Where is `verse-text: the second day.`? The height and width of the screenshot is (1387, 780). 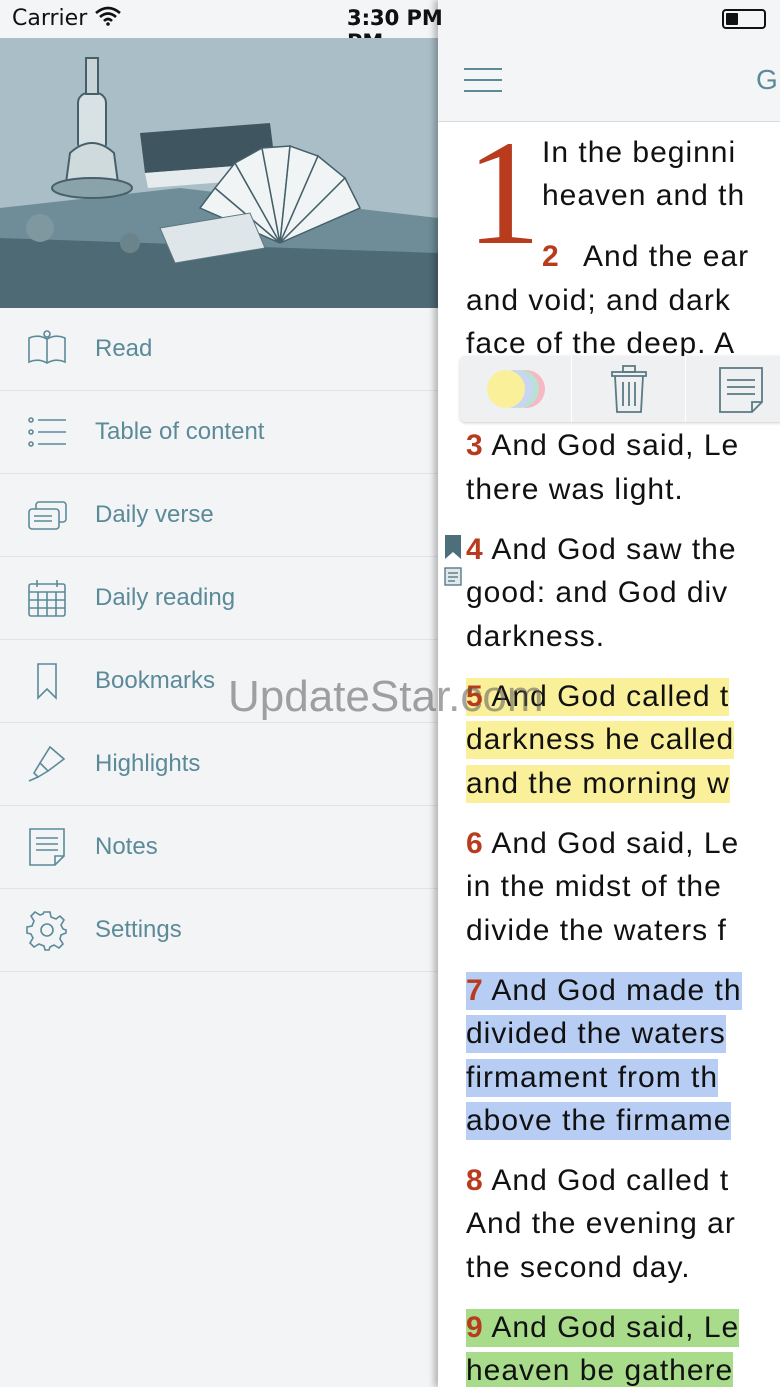
verse-text: the second day. is located at coordinates (578, 1267).